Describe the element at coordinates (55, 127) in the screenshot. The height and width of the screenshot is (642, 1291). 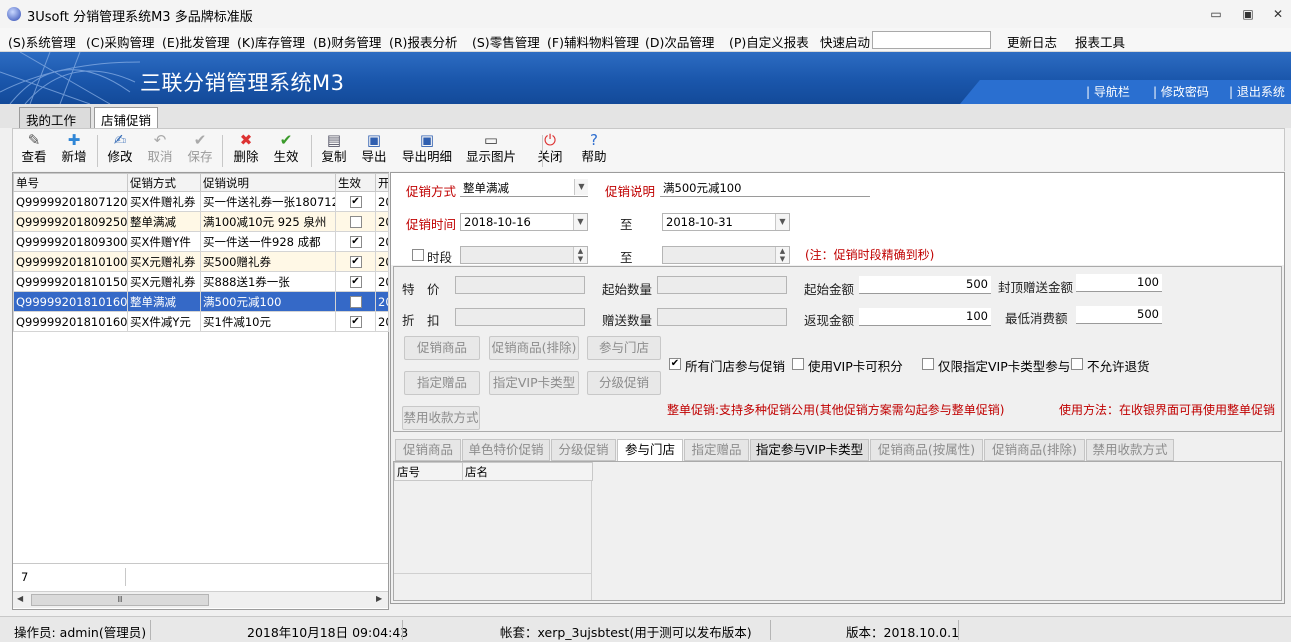
I see `tab-my-workbench: 我的工作台` at that location.